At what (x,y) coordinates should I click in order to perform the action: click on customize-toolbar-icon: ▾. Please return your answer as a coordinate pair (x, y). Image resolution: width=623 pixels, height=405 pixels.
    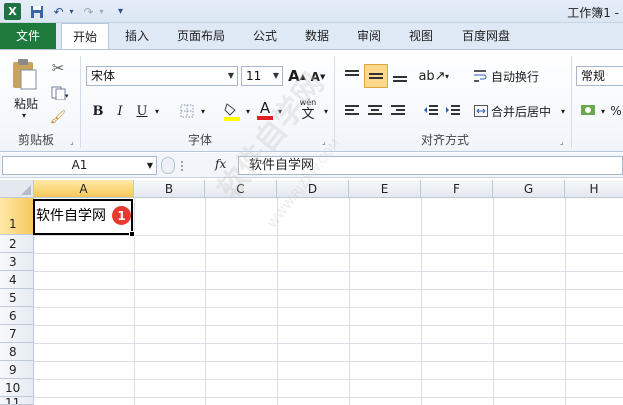
    Looking at the image, I should click on (120, 11).